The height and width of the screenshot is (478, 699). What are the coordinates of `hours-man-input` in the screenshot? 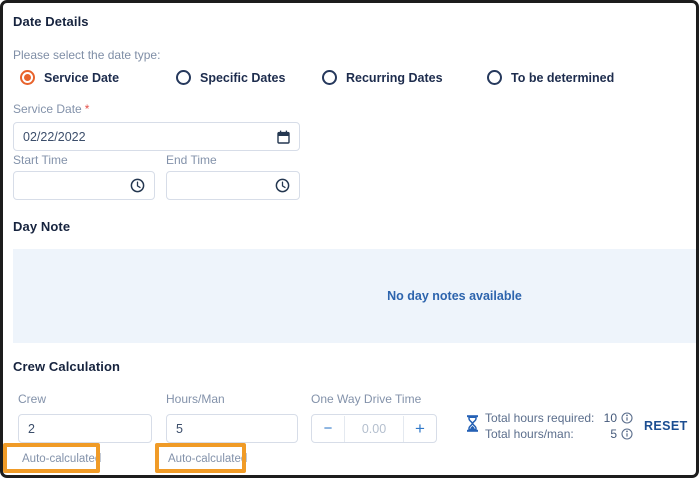 It's located at (232, 428).